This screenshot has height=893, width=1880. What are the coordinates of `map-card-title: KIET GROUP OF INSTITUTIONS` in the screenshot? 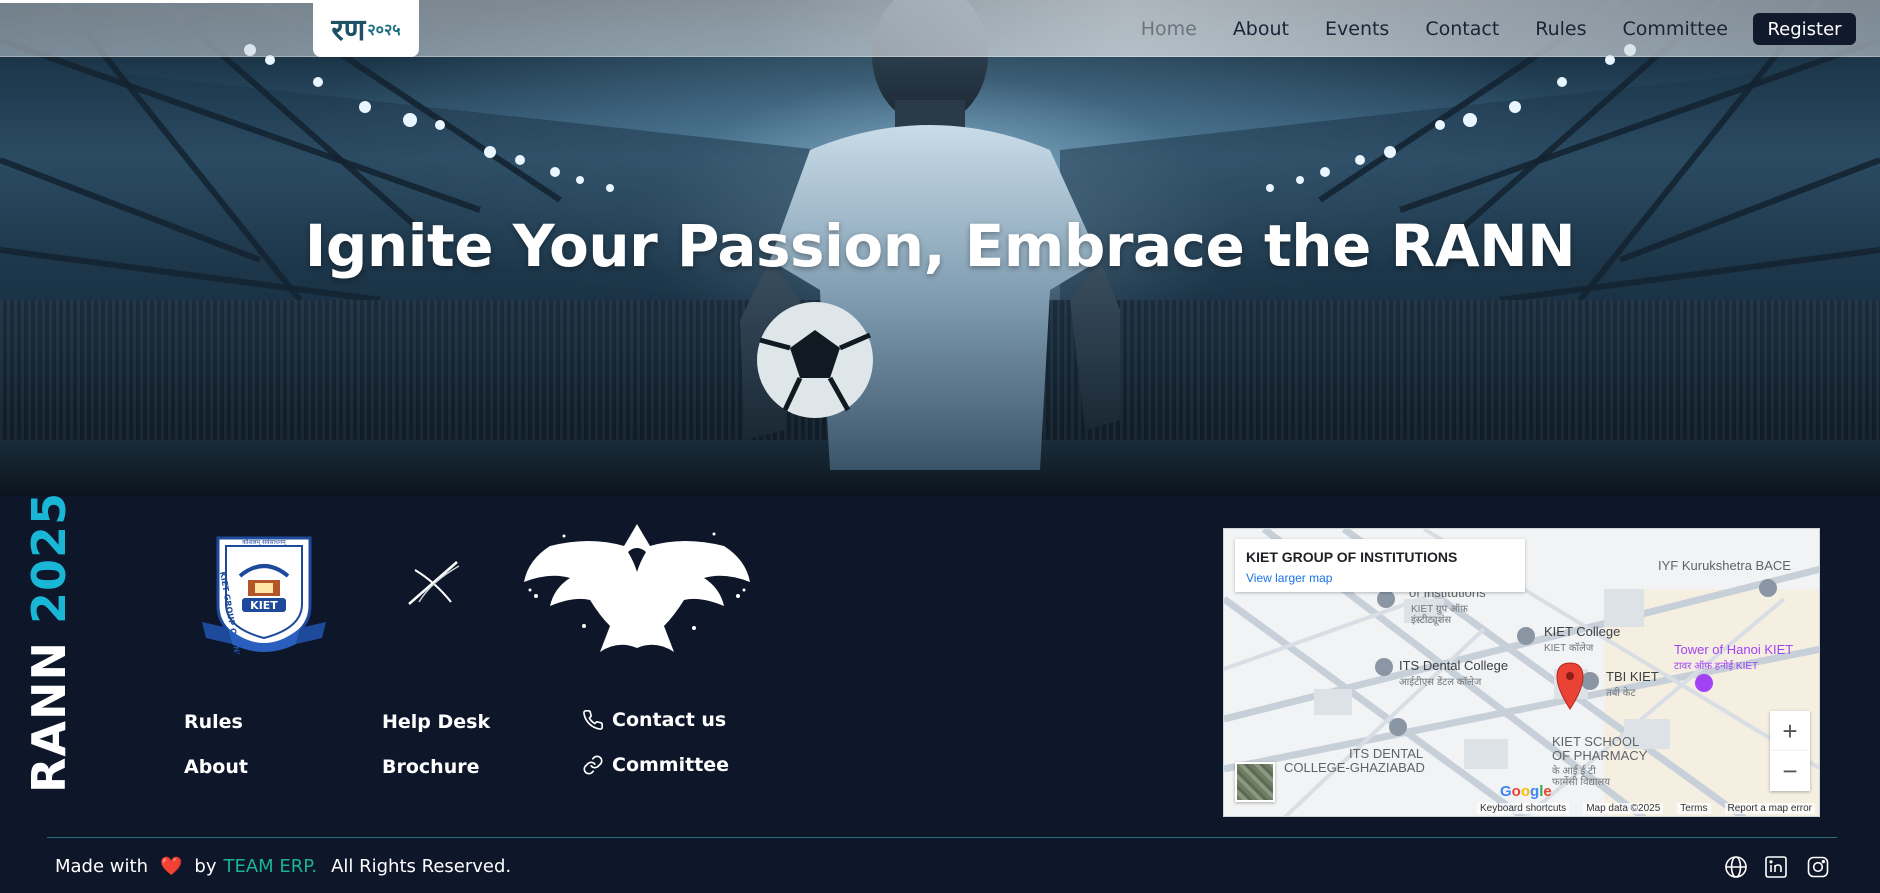 It's located at (1352, 557).